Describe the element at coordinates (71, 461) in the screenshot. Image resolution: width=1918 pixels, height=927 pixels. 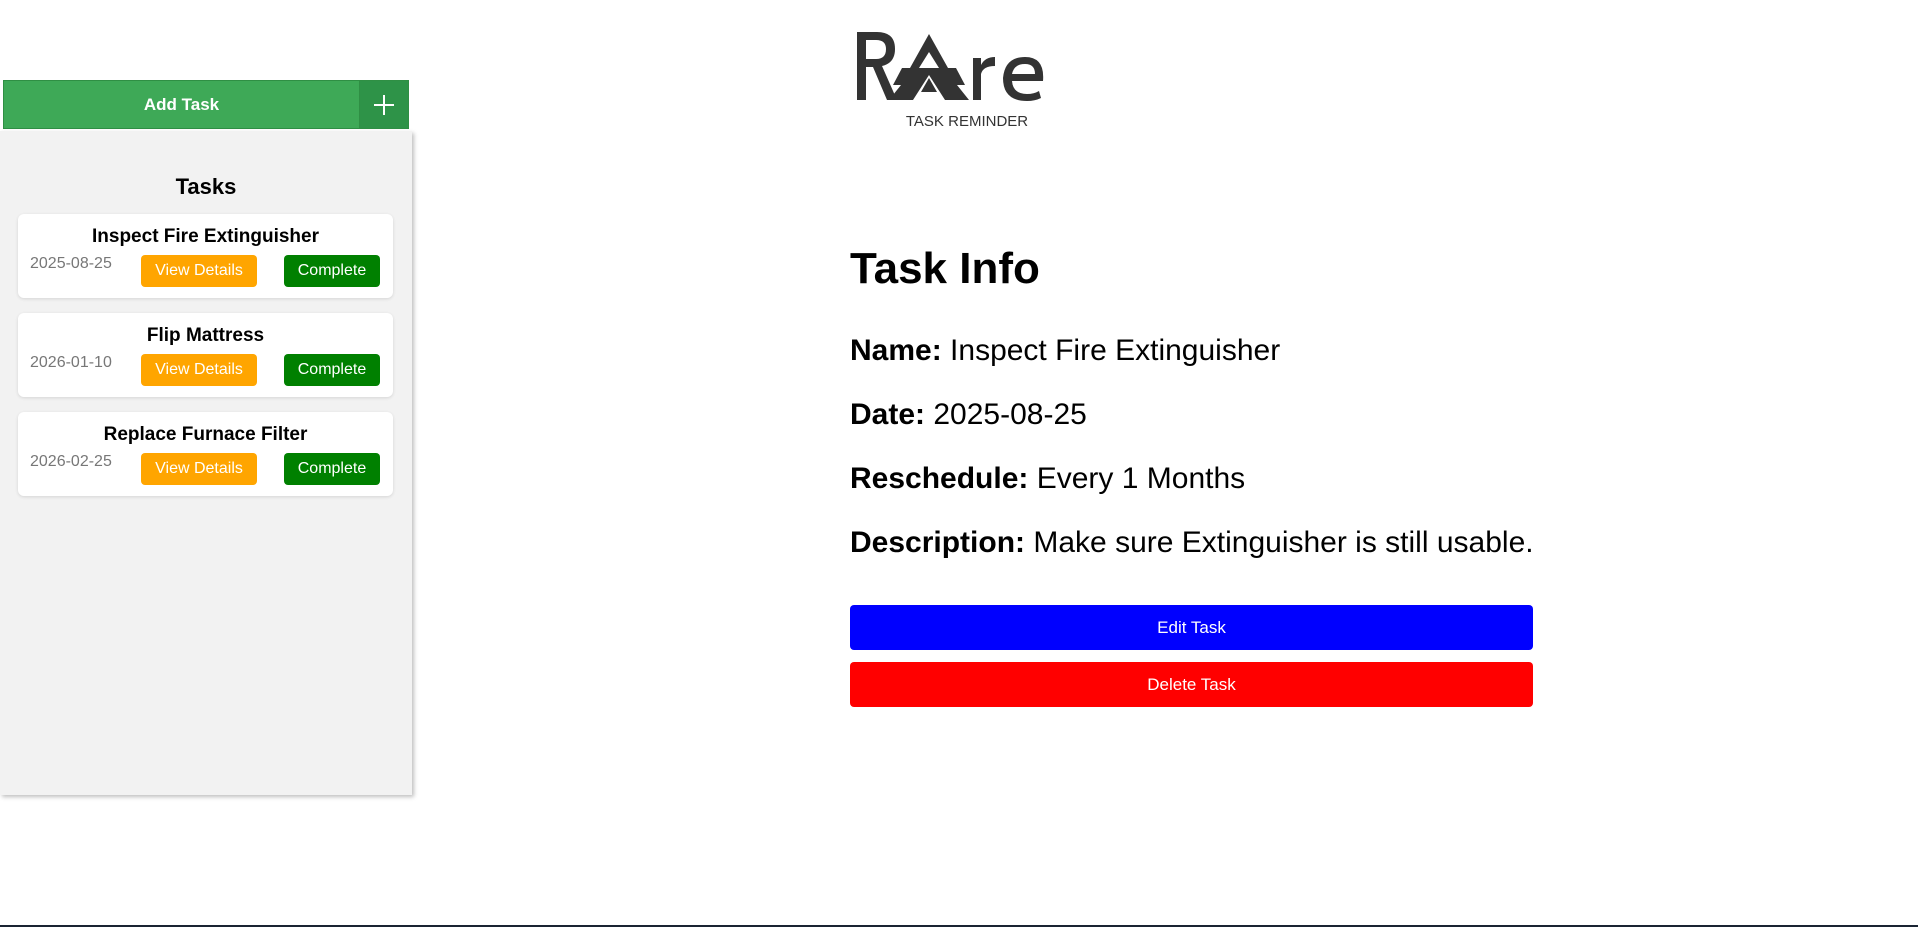
I see `task-card-date: 2026-02-25` at that location.